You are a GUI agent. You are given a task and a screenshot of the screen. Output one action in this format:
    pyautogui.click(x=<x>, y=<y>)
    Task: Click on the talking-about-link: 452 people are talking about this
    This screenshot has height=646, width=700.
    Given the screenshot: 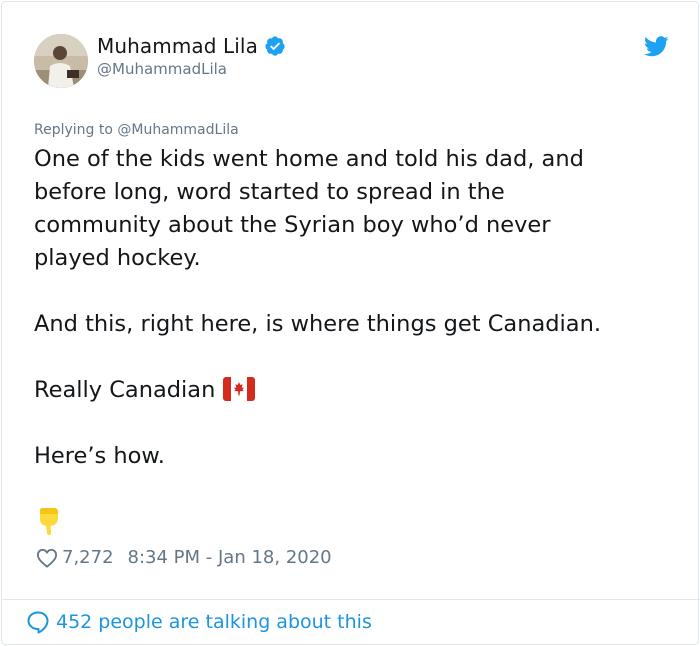 What is the action you would take?
    pyautogui.click(x=199, y=622)
    